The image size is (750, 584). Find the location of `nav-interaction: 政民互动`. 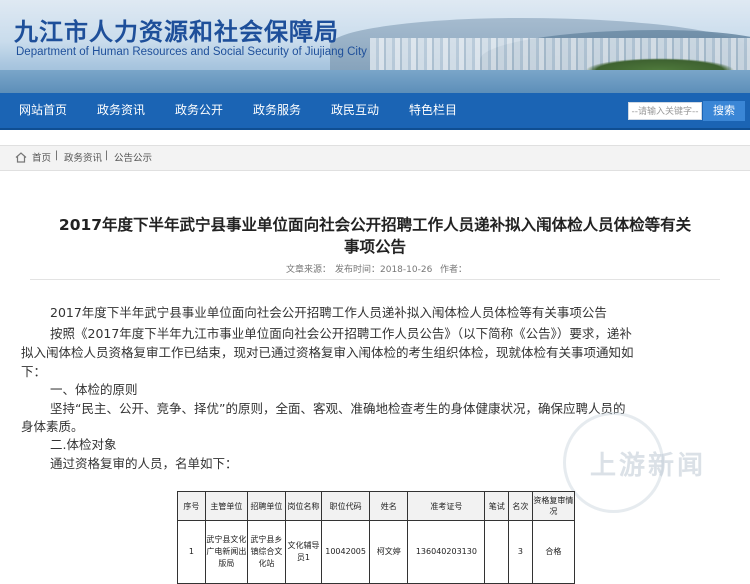

nav-interaction: 政民互动 is located at coordinates (355, 110).